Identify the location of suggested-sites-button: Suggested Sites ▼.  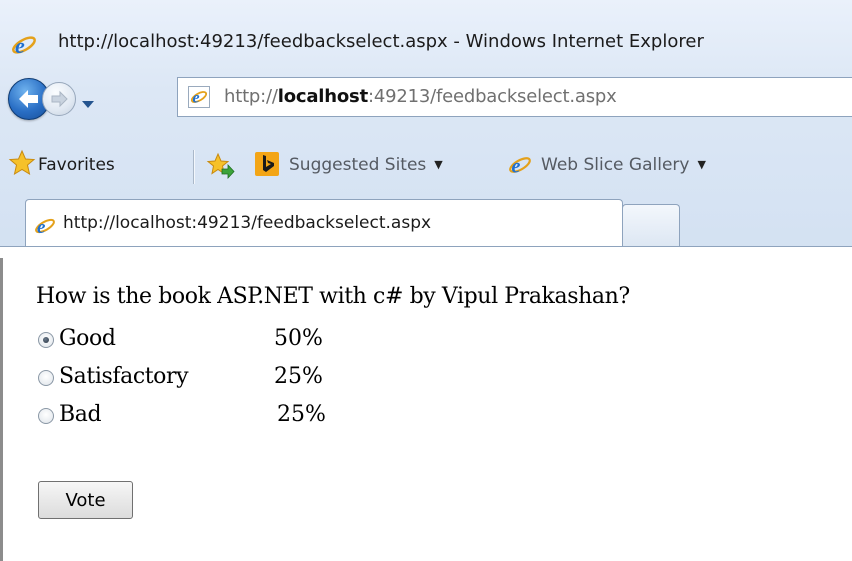
(366, 165).